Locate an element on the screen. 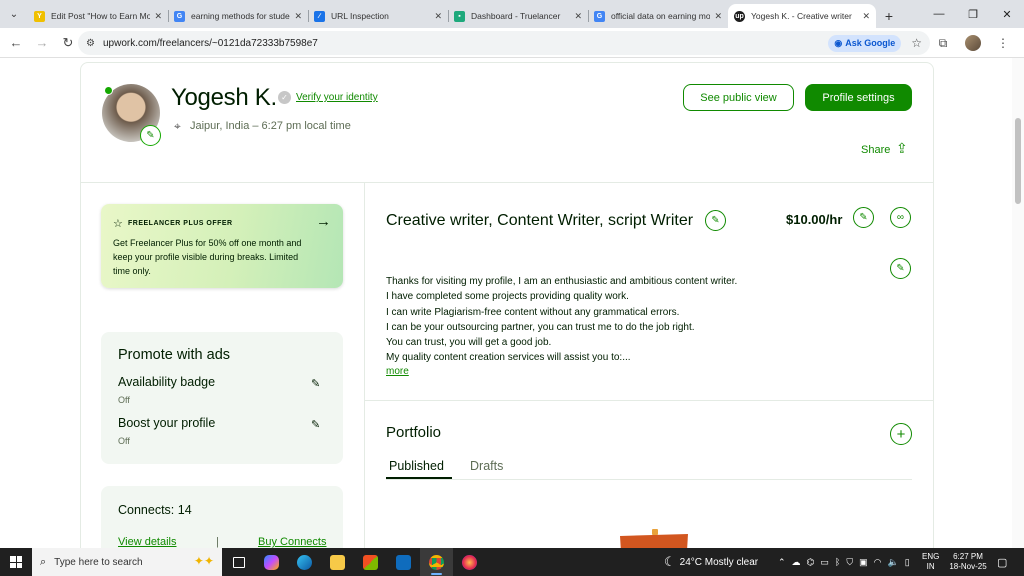 The image size is (1024, 576). browser-tab: G earning methods for stude ✕ is located at coordinates (238, 16).